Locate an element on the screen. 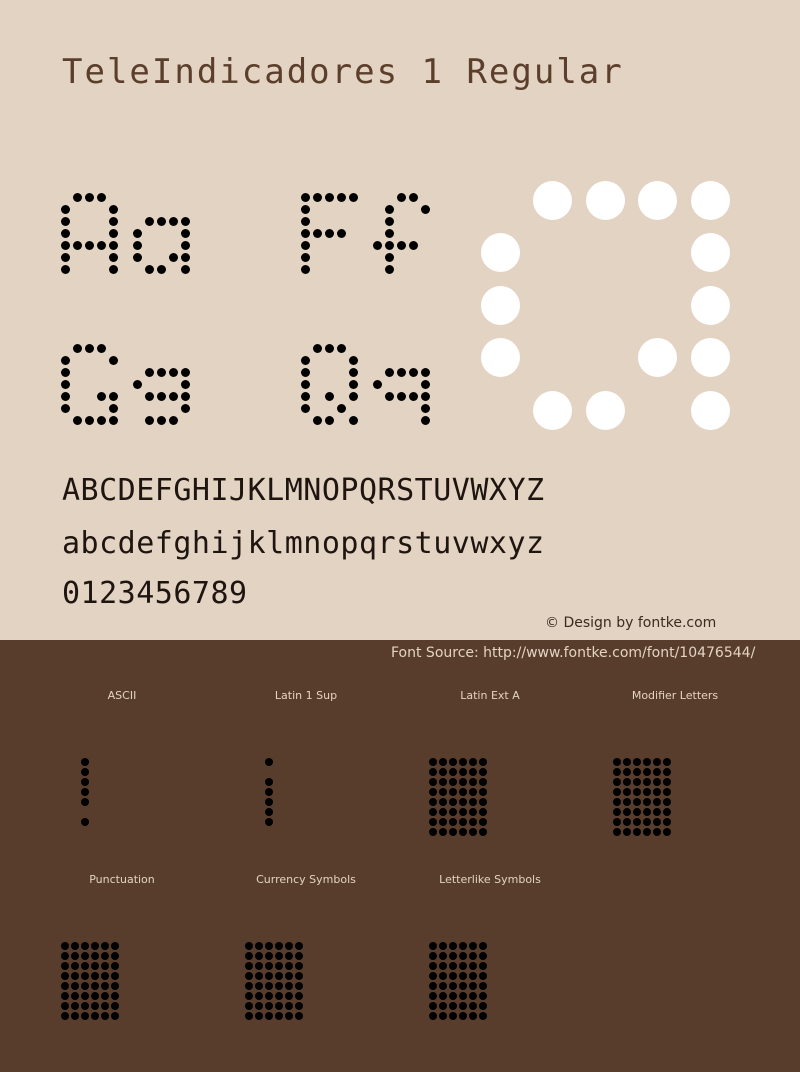 The width and height of the screenshot is (800, 1072). latin1-inverted-exclamation-dot is located at coordinates (269, 792).